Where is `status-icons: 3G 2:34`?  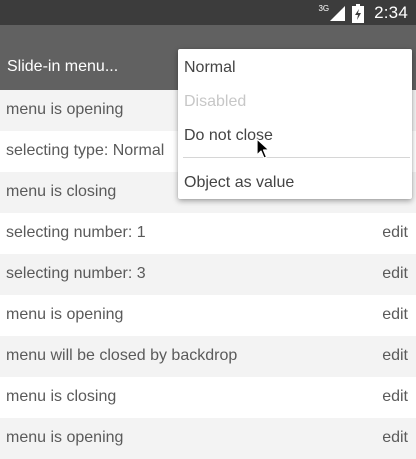 status-icons: 3G 2:34 is located at coordinates (363, 13).